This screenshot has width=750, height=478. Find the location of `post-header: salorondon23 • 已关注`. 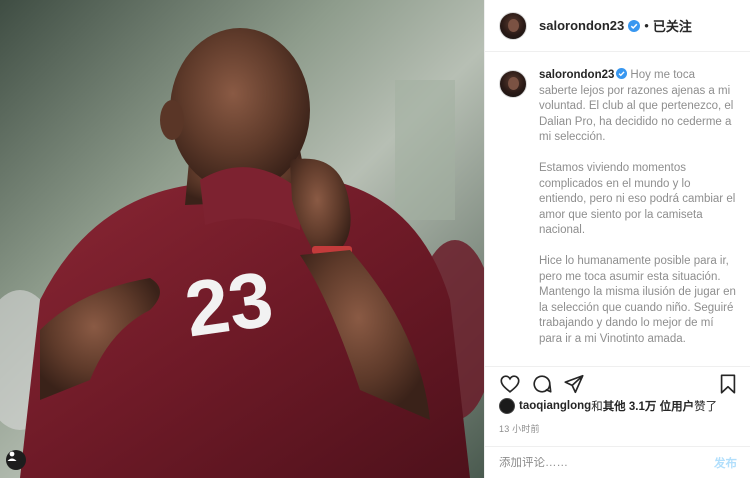

post-header: salorondon23 • 已关注 is located at coordinates (617, 26).